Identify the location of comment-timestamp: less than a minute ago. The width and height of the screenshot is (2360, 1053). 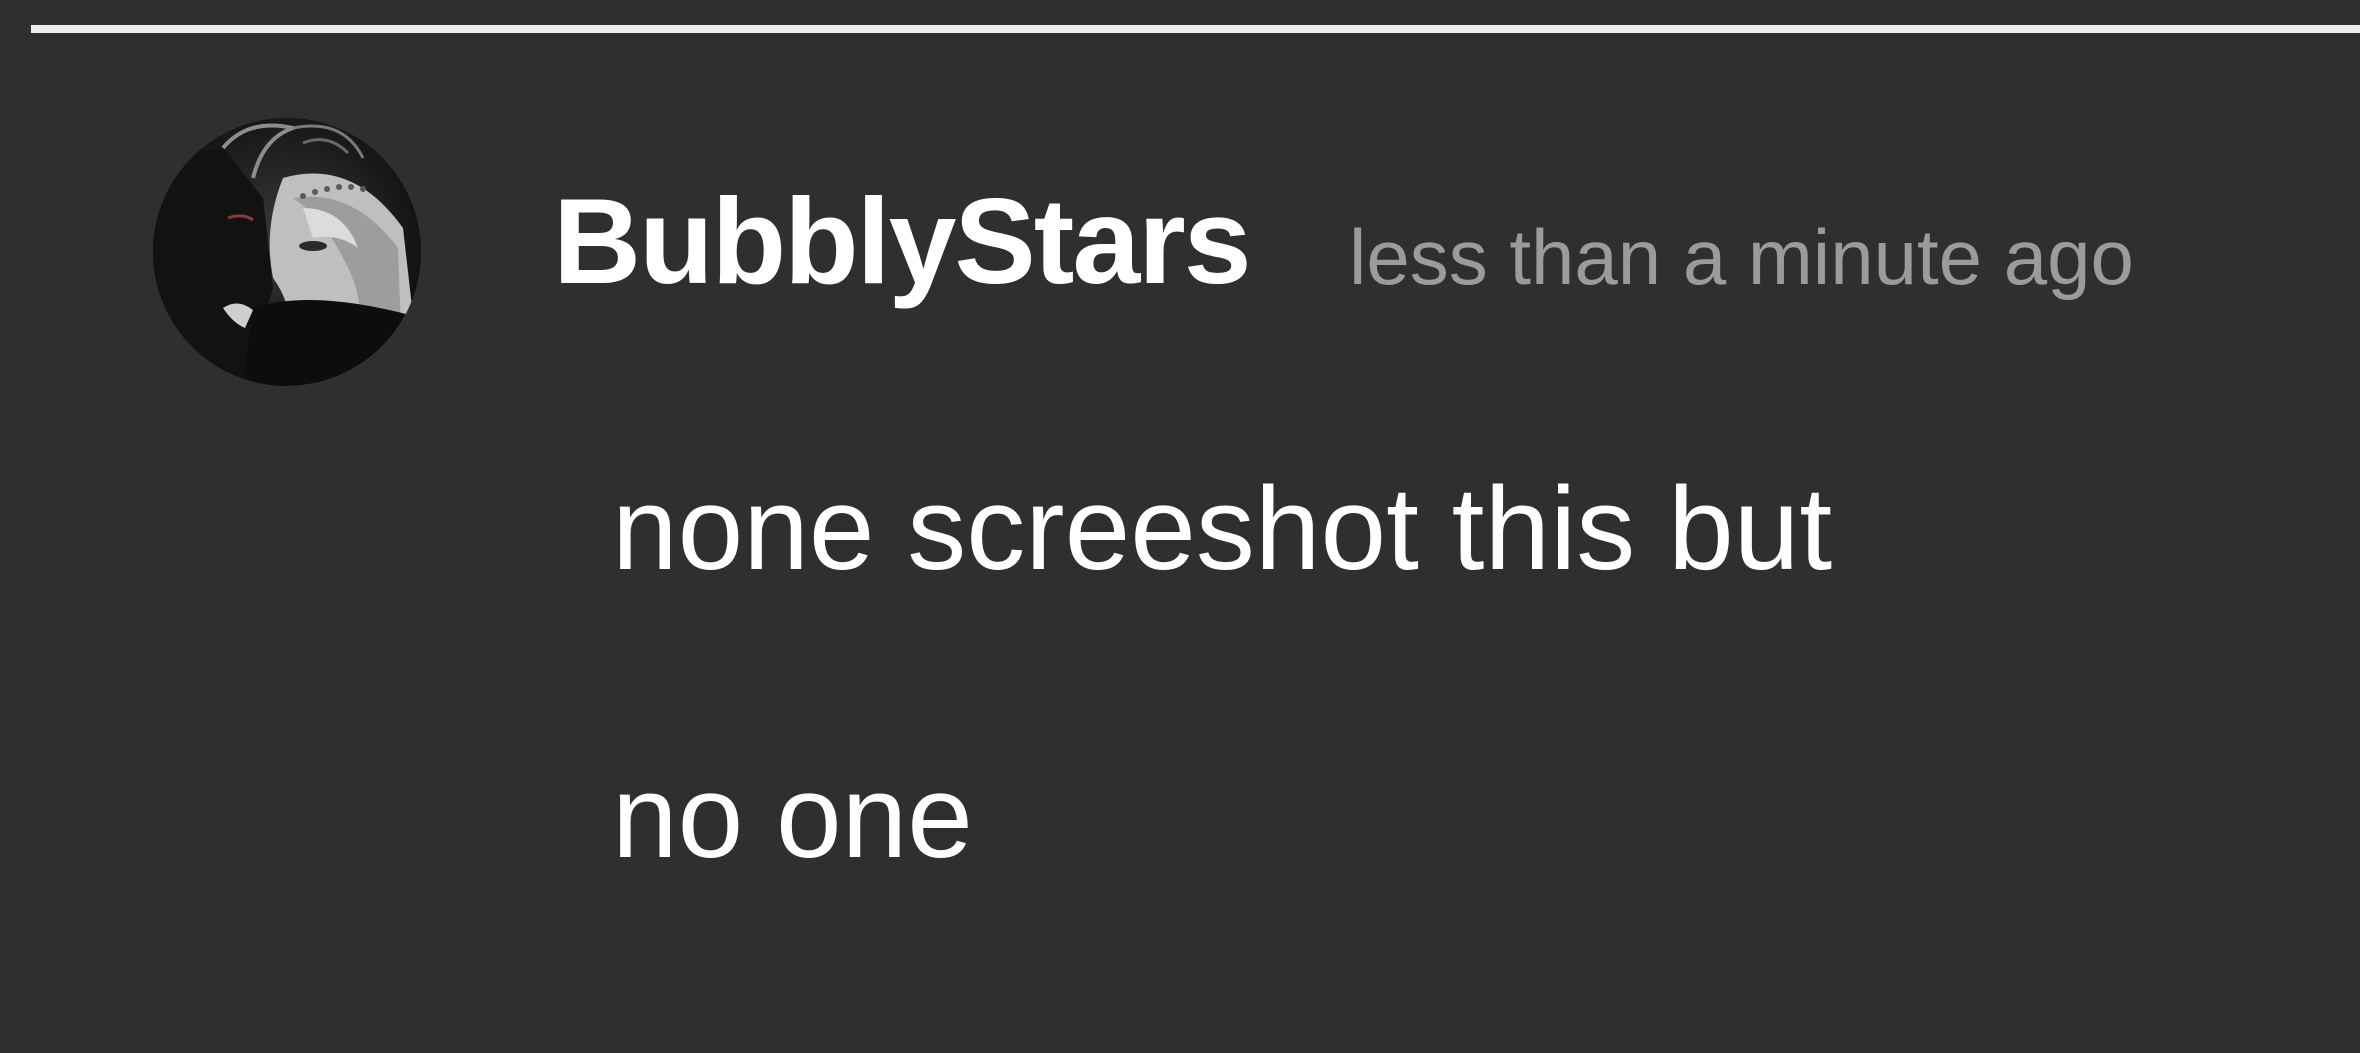
(1741, 257).